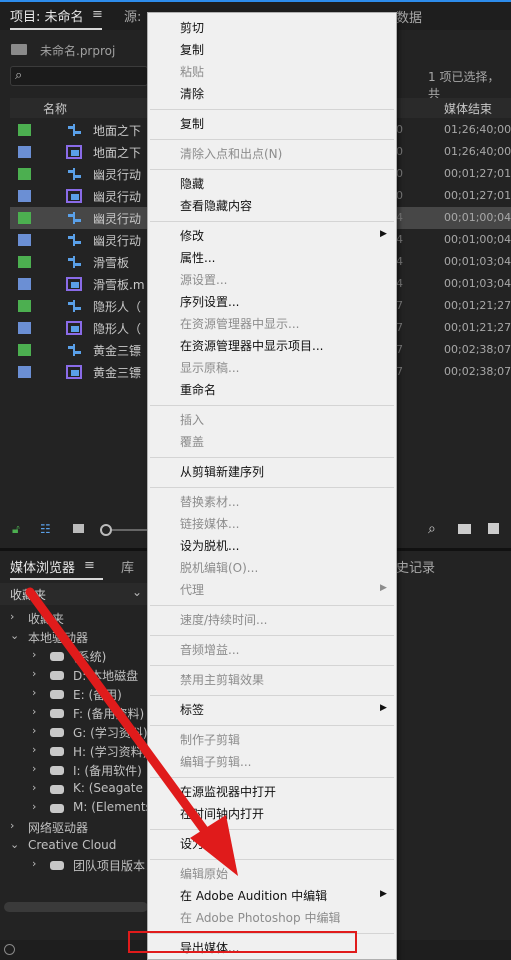  What do you see at coordinates (242, 942) in the screenshot?
I see `annotation-highlight-box` at bounding box center [242, 942].